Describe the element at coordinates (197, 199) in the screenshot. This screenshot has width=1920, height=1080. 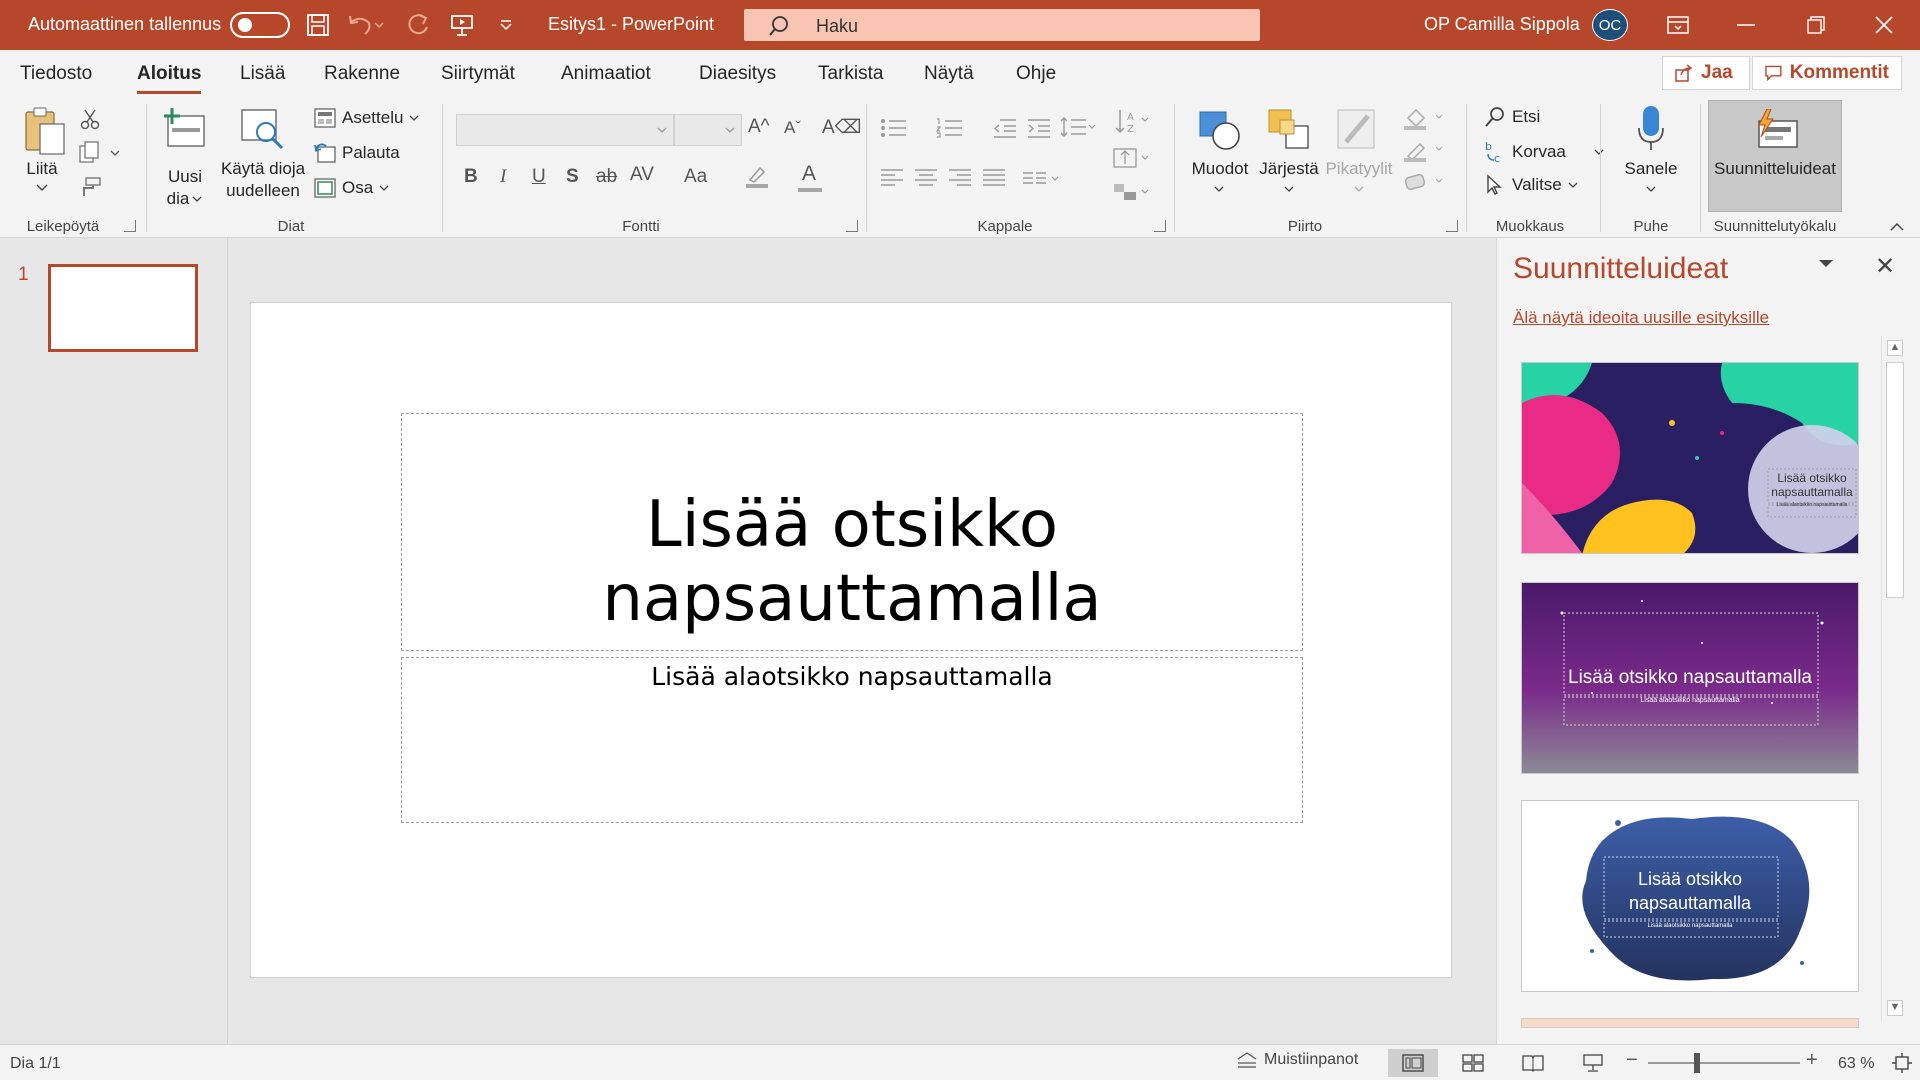
I see `new-slide-dropdown-icon` at that location.